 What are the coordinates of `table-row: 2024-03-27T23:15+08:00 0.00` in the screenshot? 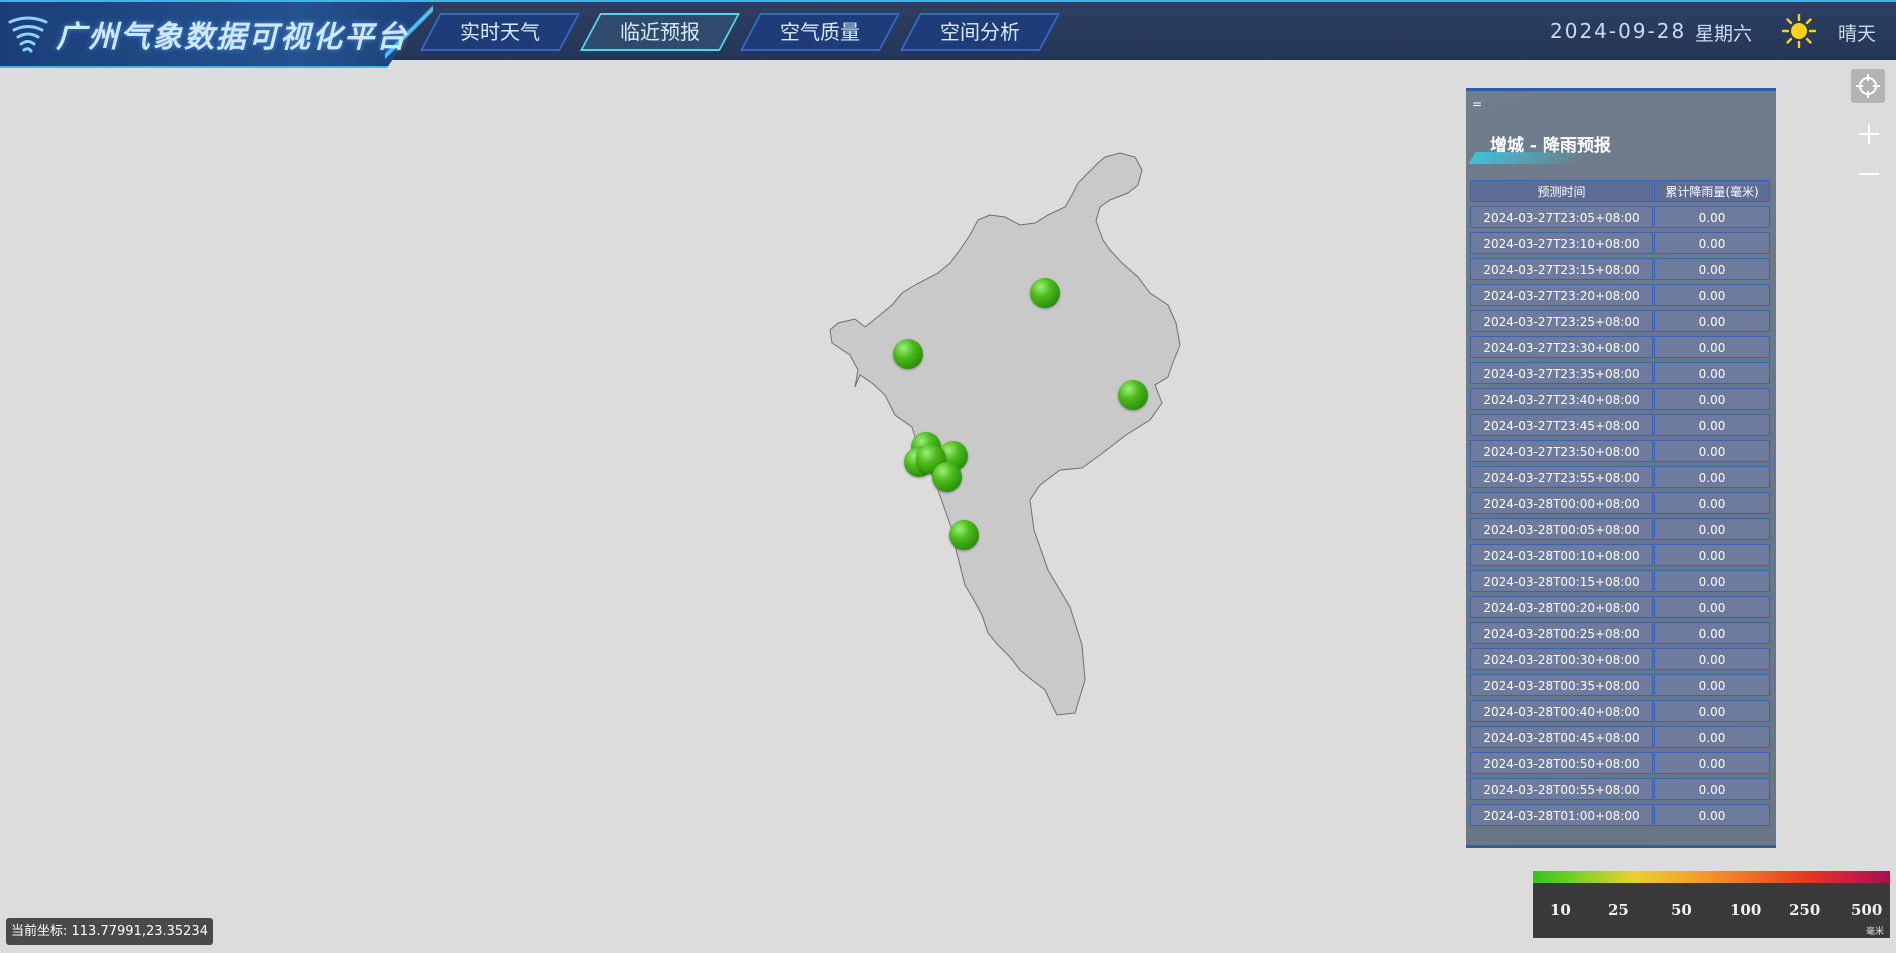 It's located at (1620, 270).